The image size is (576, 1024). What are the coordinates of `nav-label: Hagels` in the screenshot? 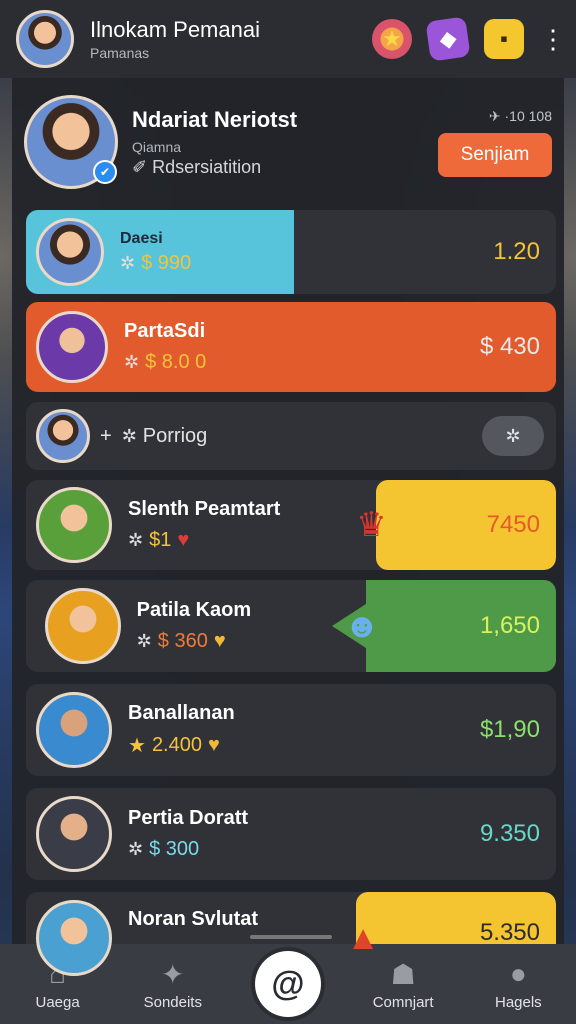 It's located at (518, 1002).